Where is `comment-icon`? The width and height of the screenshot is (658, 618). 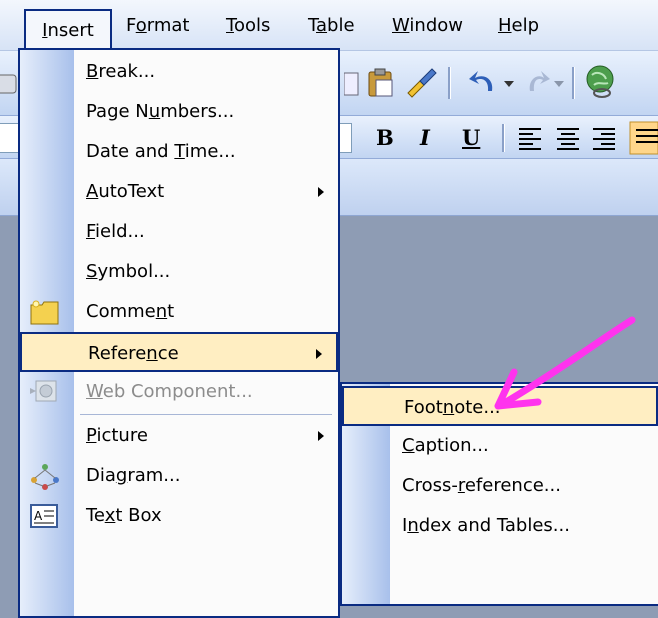 comment-icon is located at coordinates (45, 312).